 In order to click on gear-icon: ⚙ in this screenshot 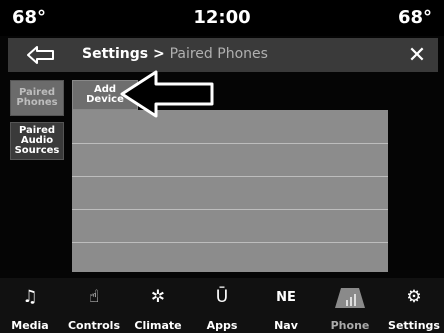, I will do `click(414, 297)`.